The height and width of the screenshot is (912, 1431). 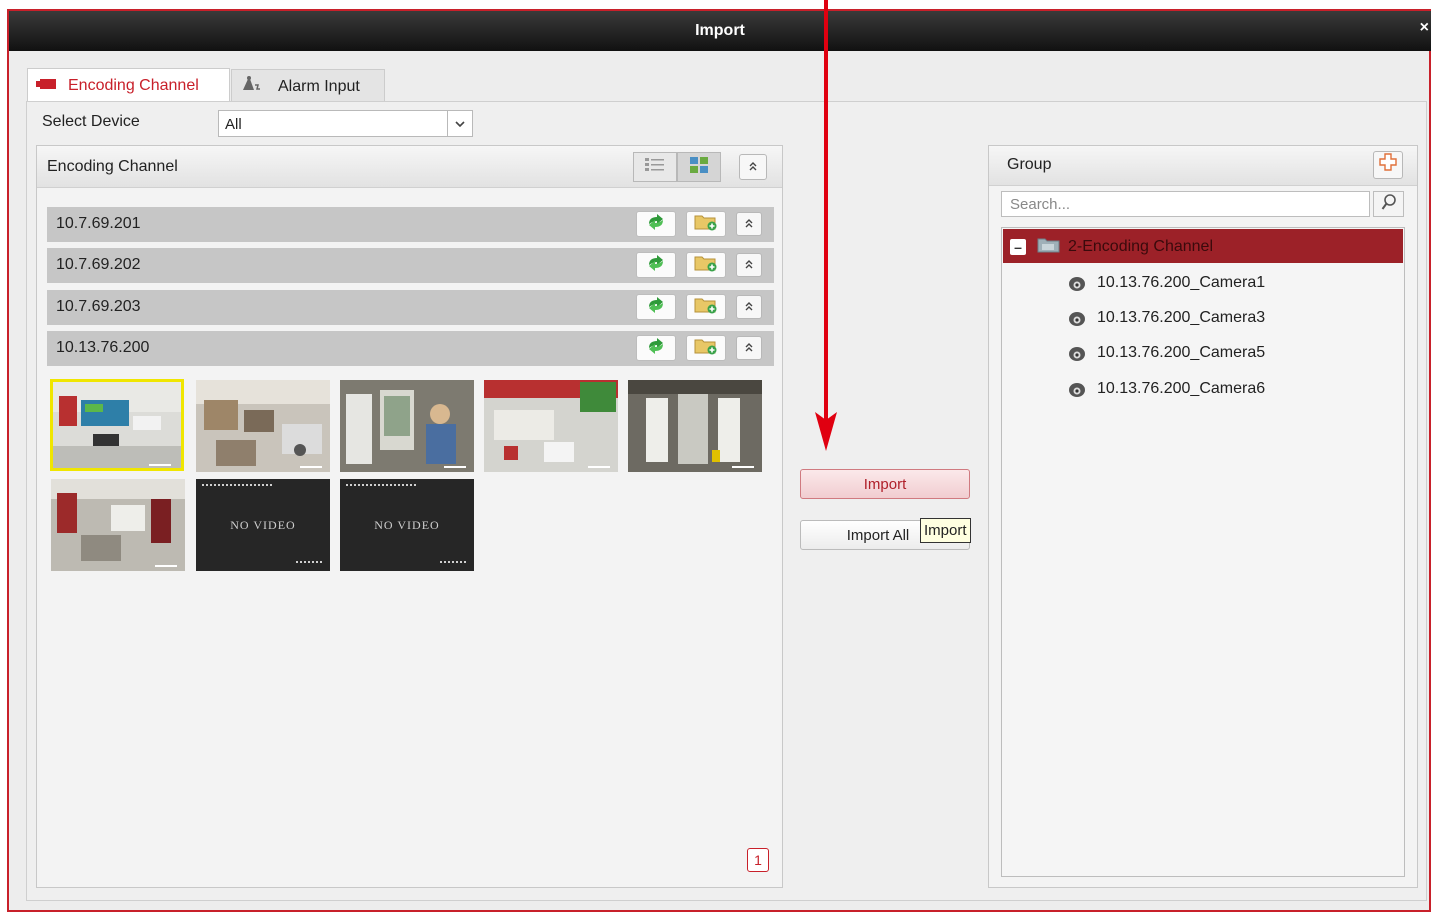 I want to click on device-select: All, so click(x=345, y=123).